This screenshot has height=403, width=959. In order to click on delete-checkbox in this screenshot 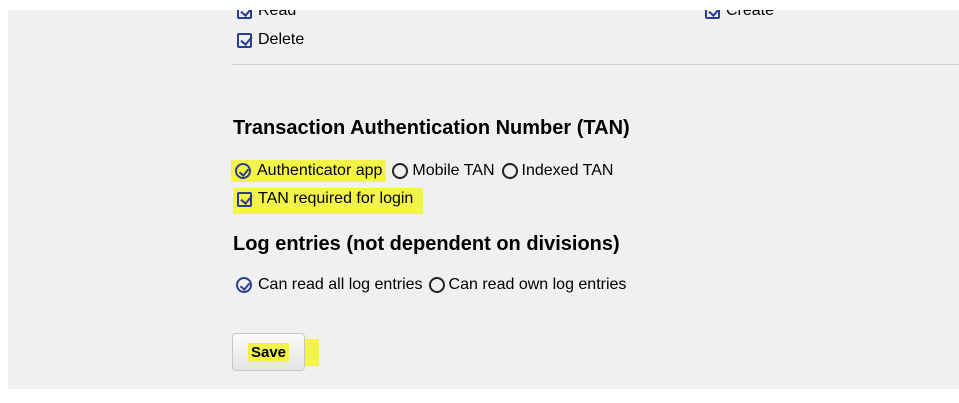, I will do `click(244, 40)`.